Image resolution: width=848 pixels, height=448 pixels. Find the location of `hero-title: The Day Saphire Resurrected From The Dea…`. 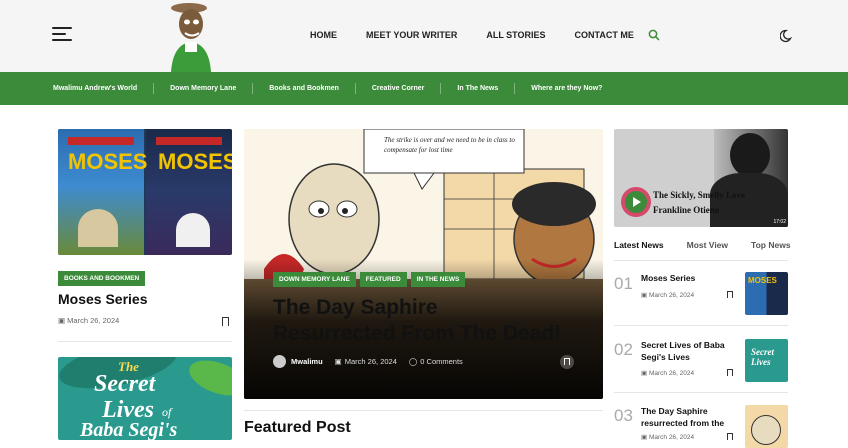

hero-title: The Day Saphire Resurrected From The Dea… is located at coordinates (417, 321).